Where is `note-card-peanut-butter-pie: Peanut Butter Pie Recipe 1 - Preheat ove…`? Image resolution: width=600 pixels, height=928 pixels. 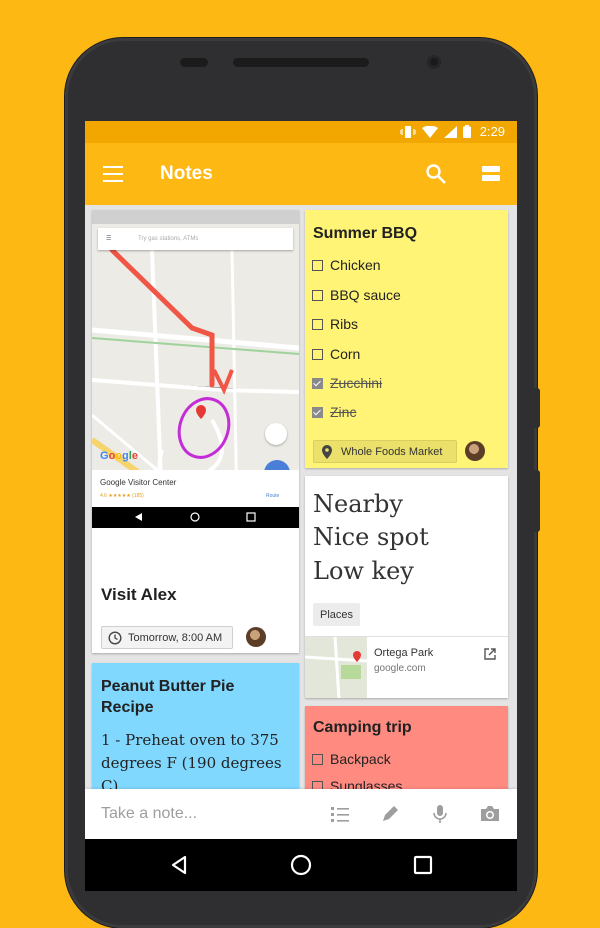
note-card-peanut-butter-pie: Peanut Butter Pie Recipe 1 - Preheat ove… is located at coordinates (195, 733).